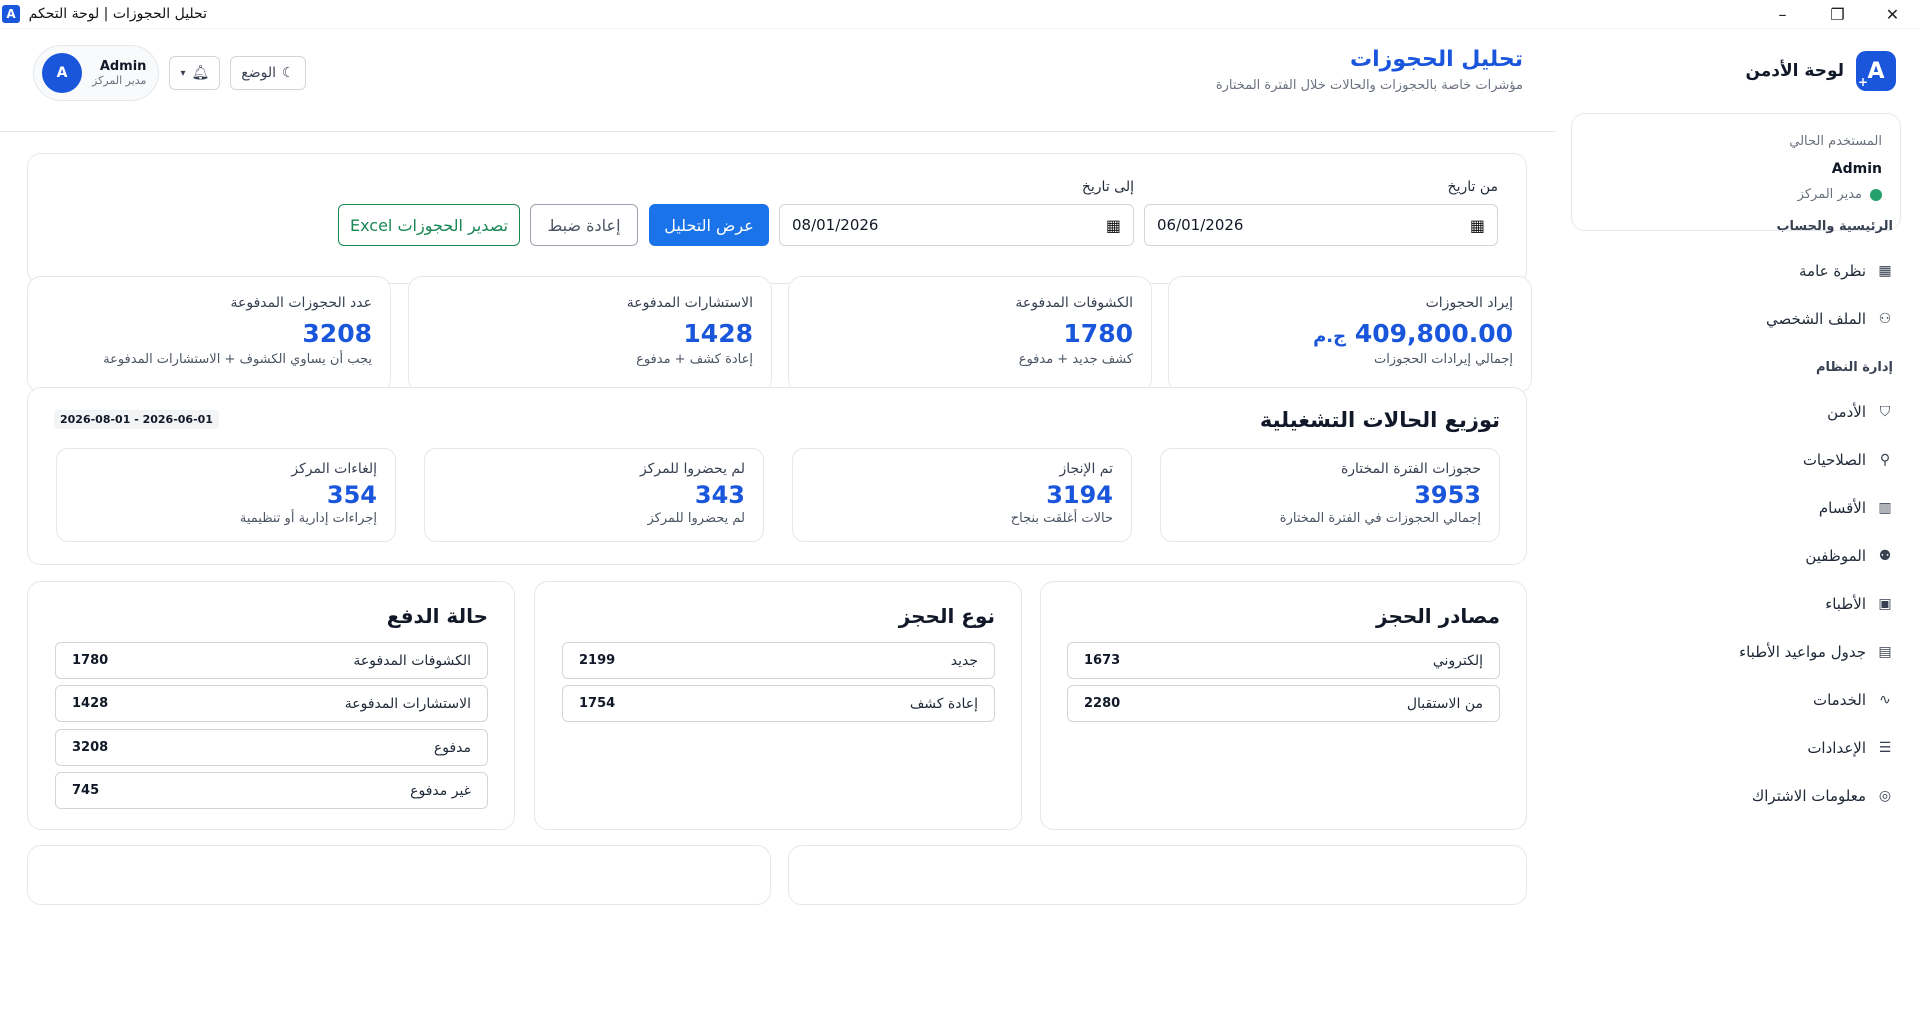 This screenshot has height=1020, width=1920. I want to click on hierarchy-icon: ⚲, so click(1885, 460).